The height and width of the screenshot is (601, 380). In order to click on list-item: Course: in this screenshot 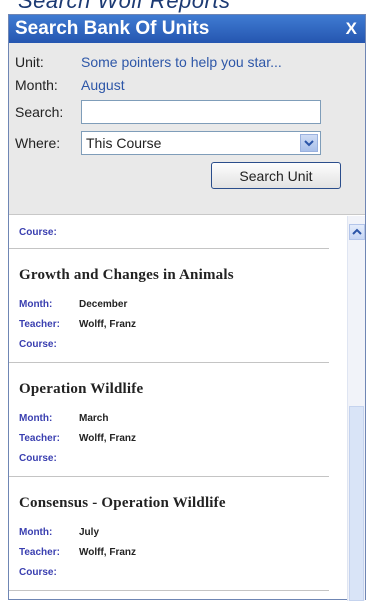, I will do `click(169, 232)`.